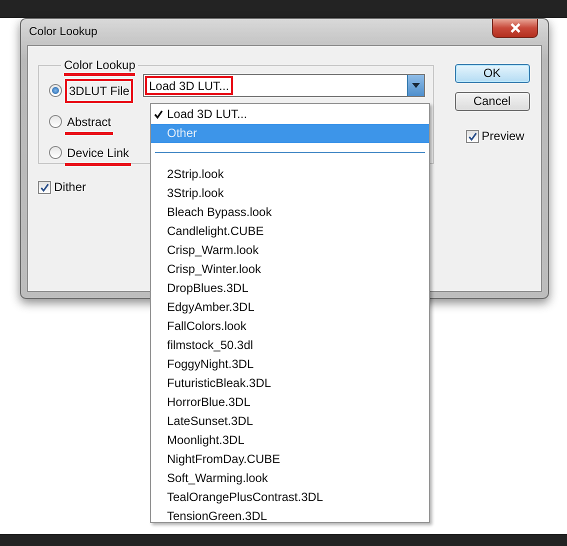 The height and width of the screenshot is (546, 567). I want to click on menu-item: NightFromDay.CUBE, so click(290, 459).